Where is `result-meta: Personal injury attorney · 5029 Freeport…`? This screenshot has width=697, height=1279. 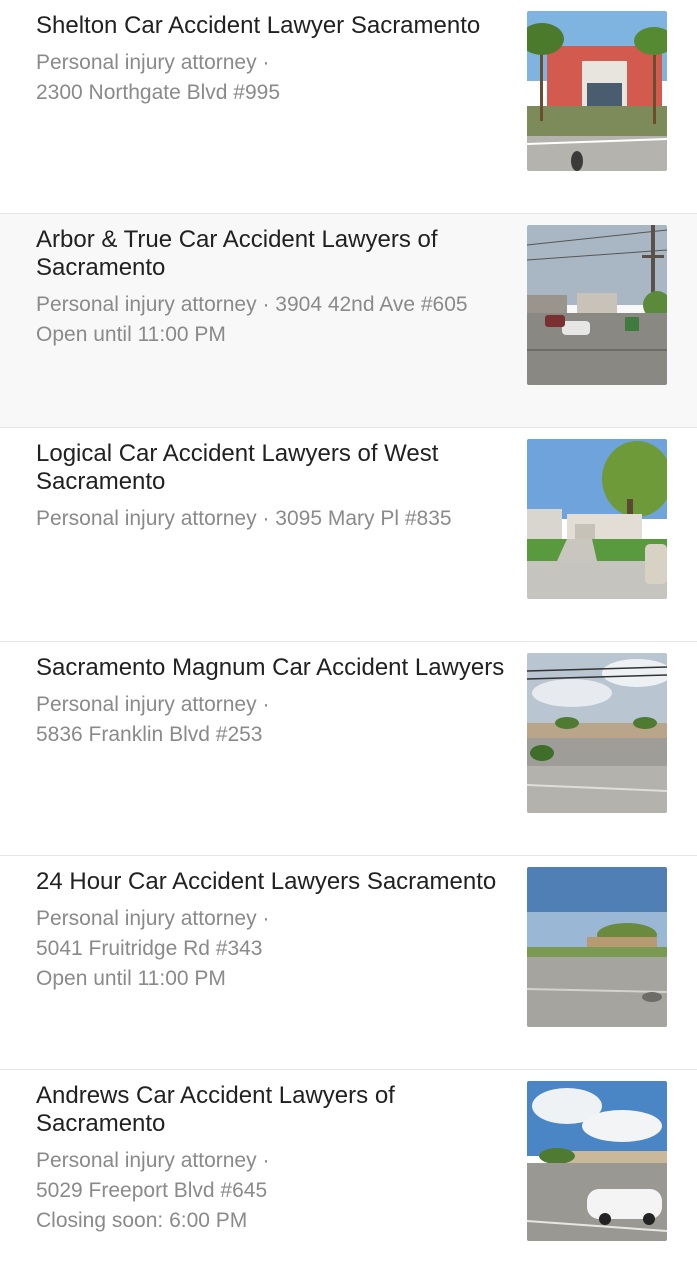 result-meta: Personal injury attorney · 5029 Freeport… is located at coordinates (271, 1191).